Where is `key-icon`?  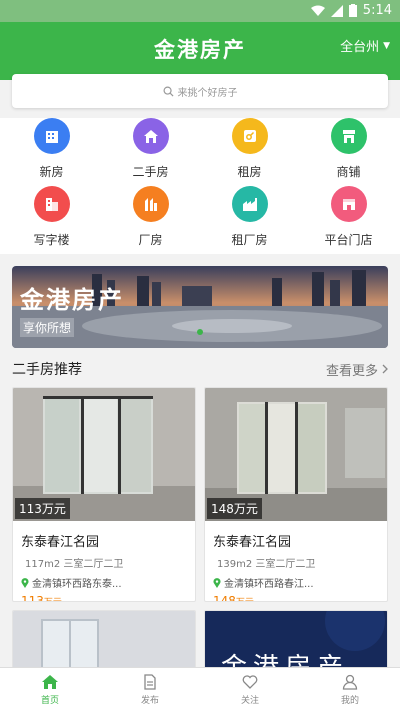 key-icon is located at coordinates (249, 136).